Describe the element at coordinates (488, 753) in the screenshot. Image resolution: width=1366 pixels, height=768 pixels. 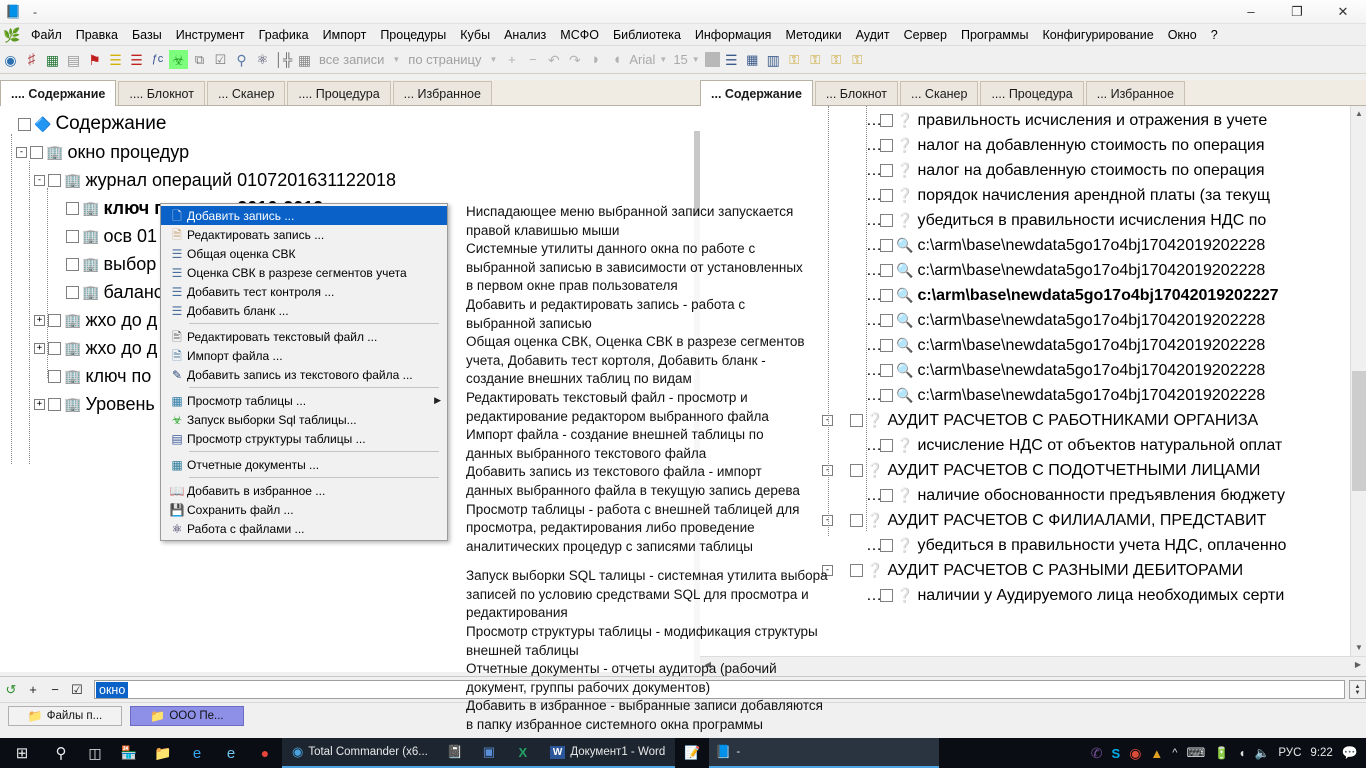
I see `app-blue-task: ▣` at that location.